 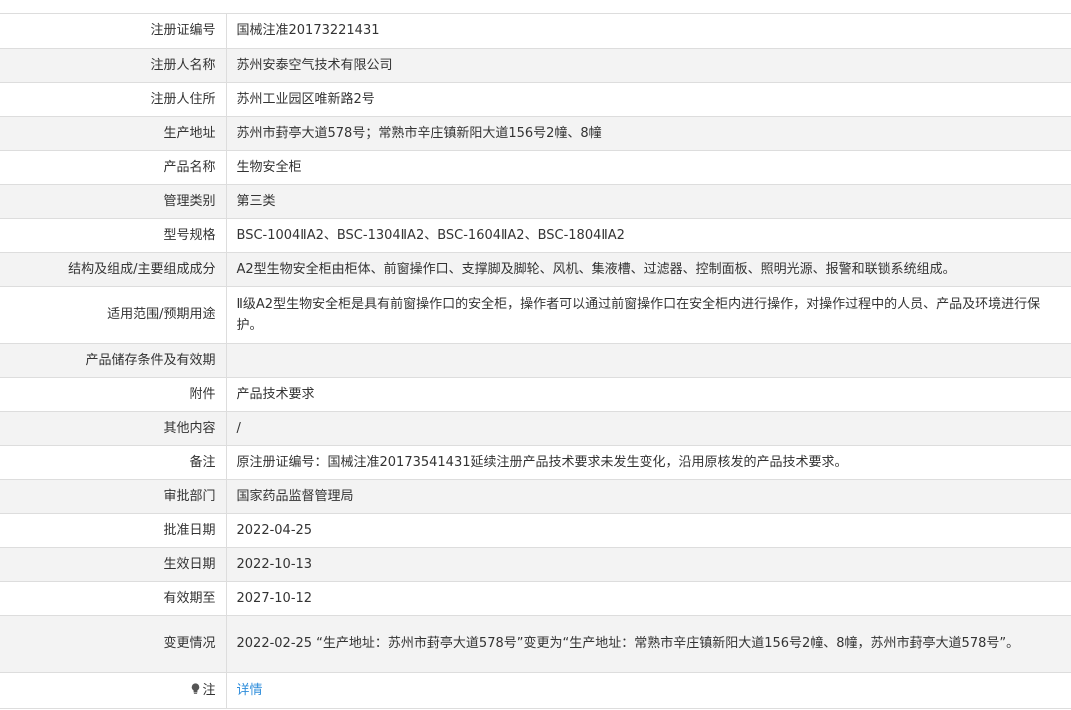 I want to click on field-label: 产品名称, so click(x=113, y=167).